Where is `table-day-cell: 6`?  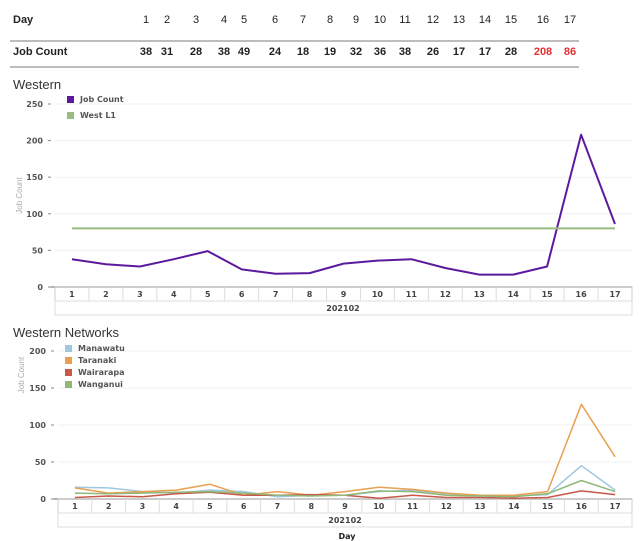 table-day-cell: 6 is located at coordinates (275, 20).